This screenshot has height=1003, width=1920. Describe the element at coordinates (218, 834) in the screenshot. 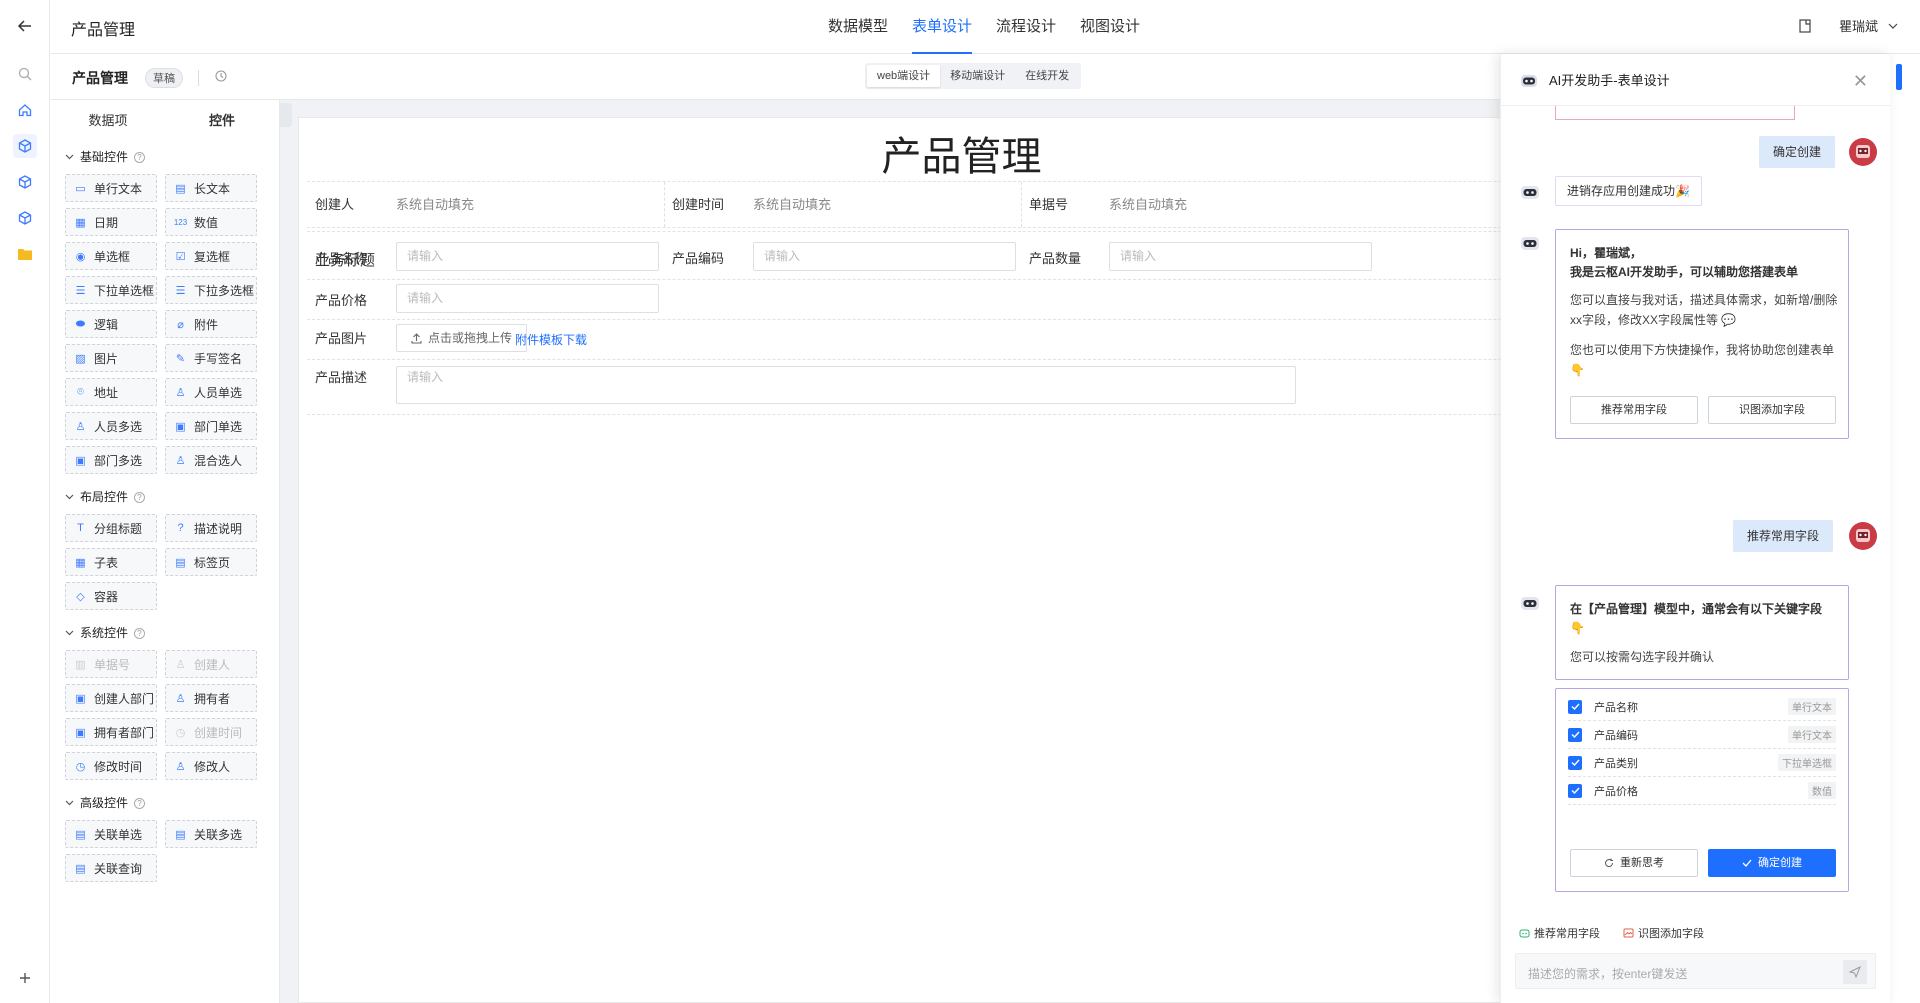

I see `control-label: 关联多选` at that location.